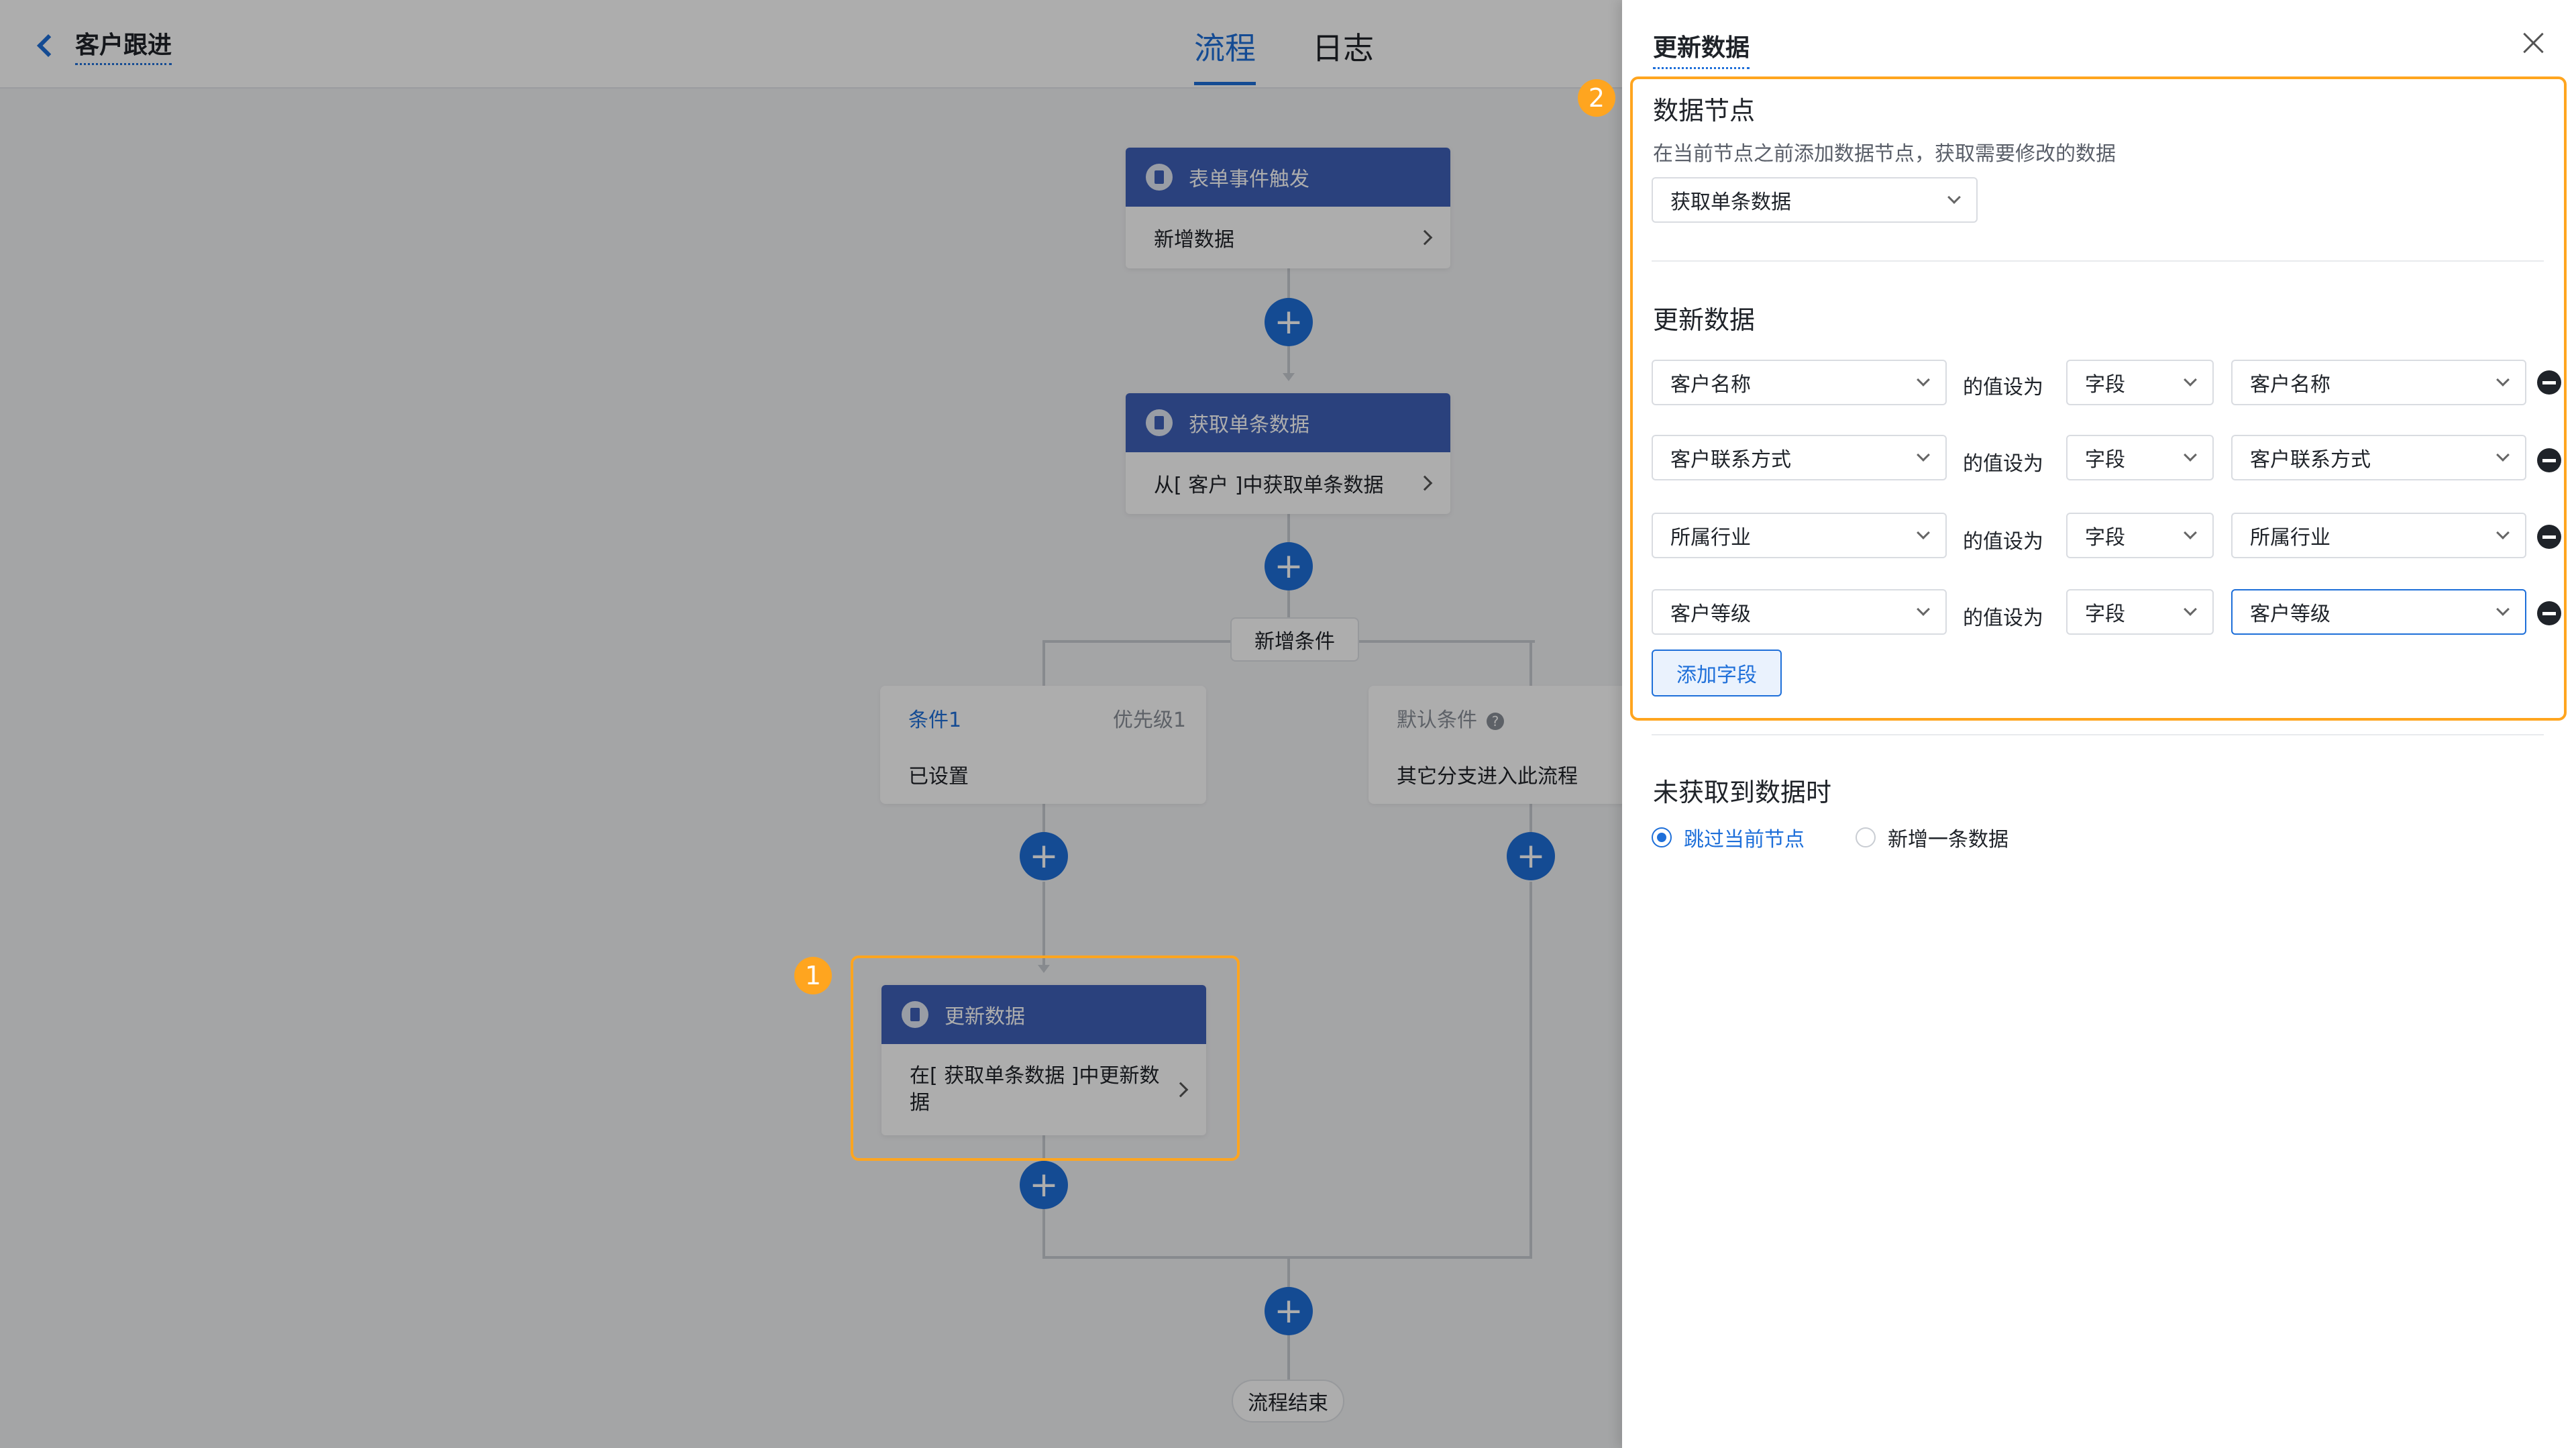 This screenshot has height=1448, width=2576. What do you see at coordinates (1948, 839) in the screenshot?
I see `radio-label: 新增一条数据` at bounding box center [1948, 839].